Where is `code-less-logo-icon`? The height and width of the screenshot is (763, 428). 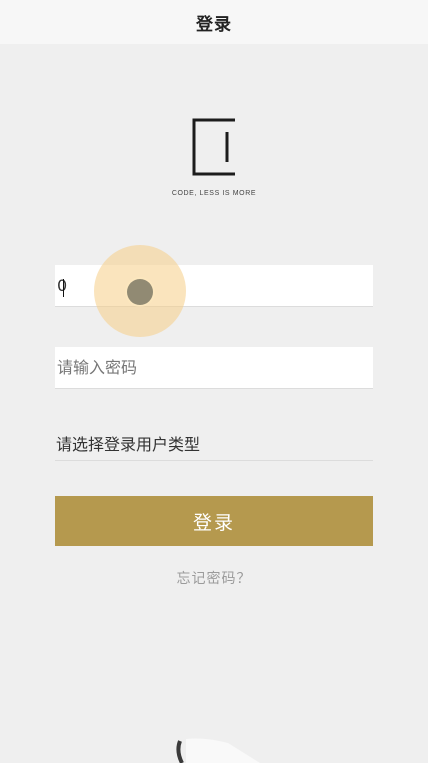
code-less-logo-icon is located at coordinates (214, 147).